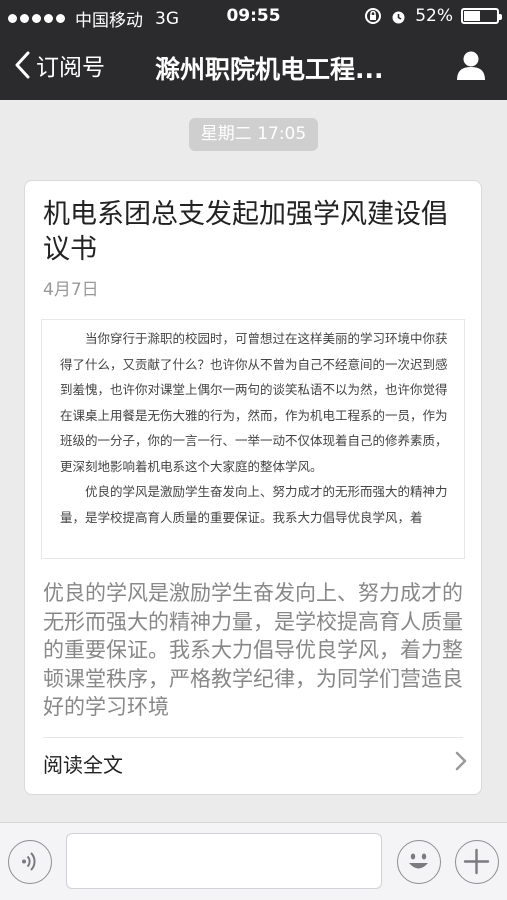 The image size is (507, 900). Describe the element at coordinates (461, 761) in the screenshot. I see `chevron-right-icon` at that location.